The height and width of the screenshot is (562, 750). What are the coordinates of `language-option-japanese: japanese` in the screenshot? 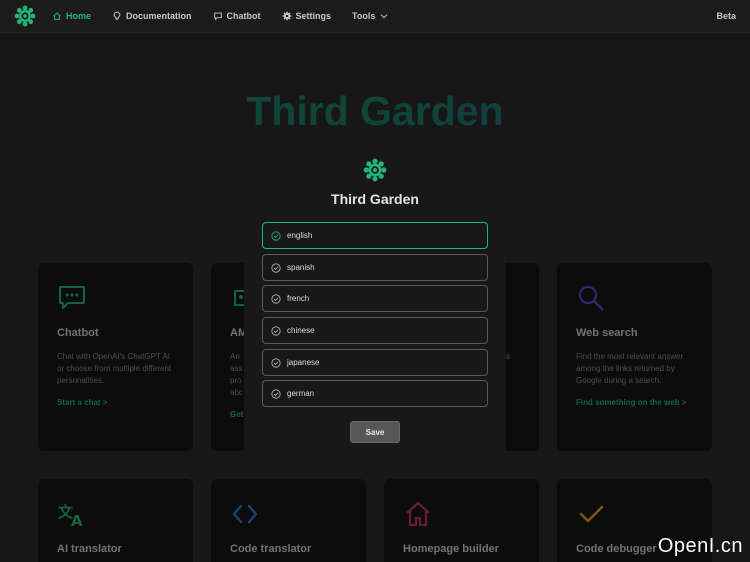 It's located at (375, 362).